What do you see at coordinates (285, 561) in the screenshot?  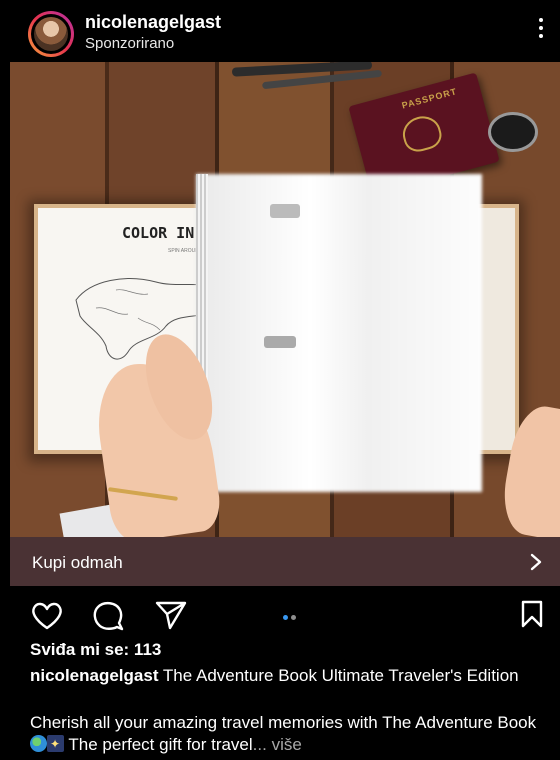 I see `shop-now-bar: Kupi odmah` at bounding box center [285, 561].